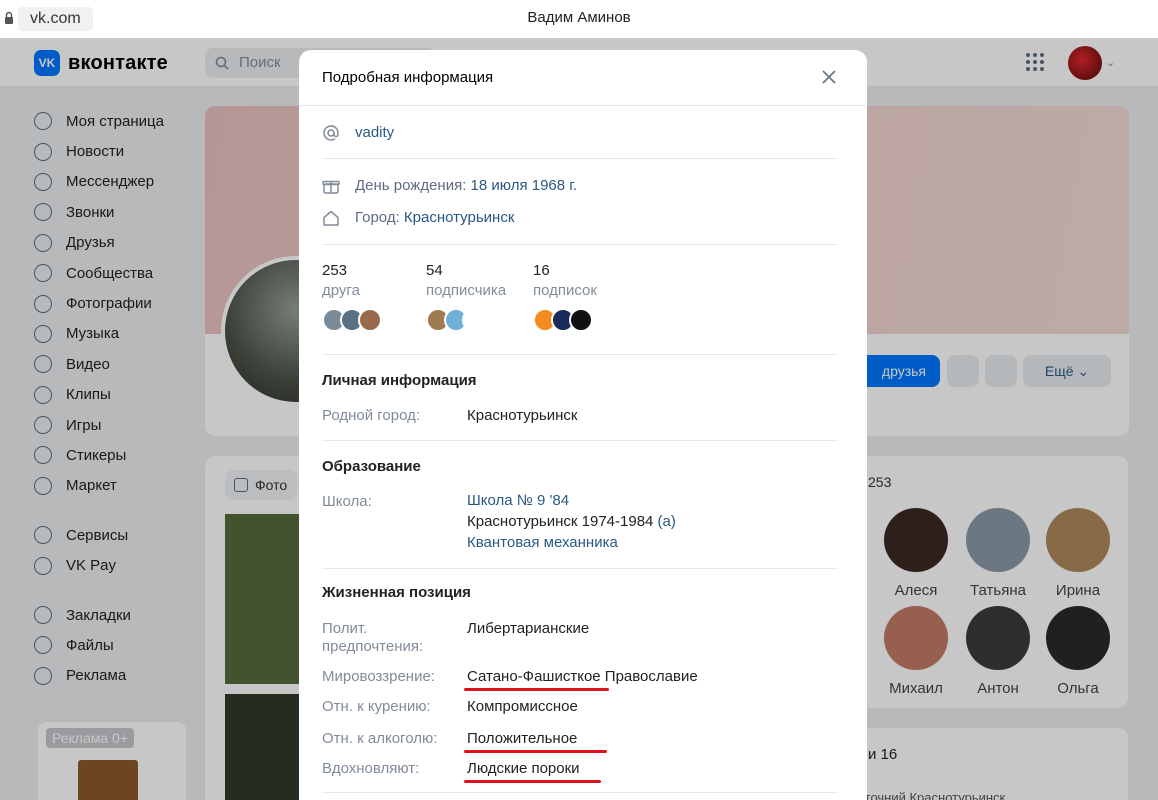 The width and height of the screenshot is (1158, 800). I want to click on stat-counter: 16 подписок, so click(565, 280).